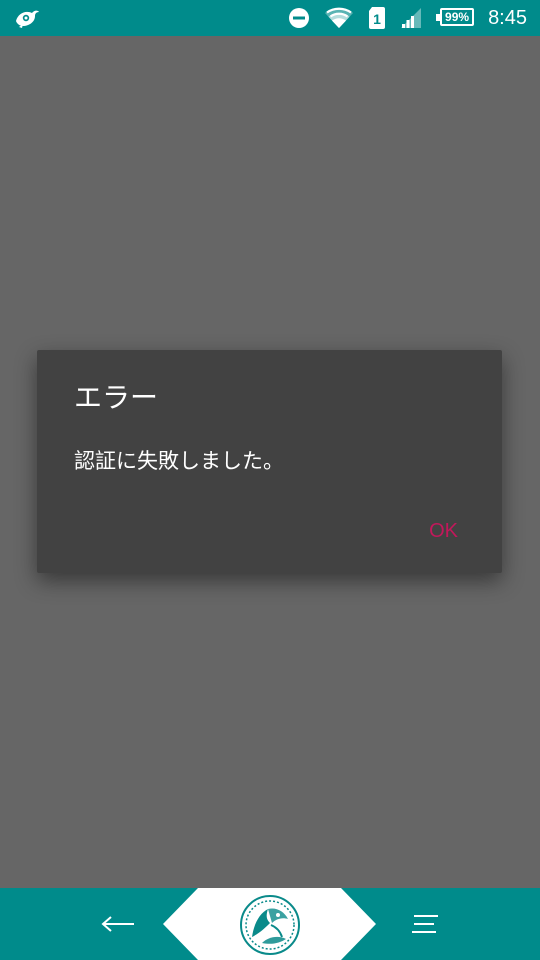 The width and height of the screenshot is (540, 960). I want to click on wifi-icon, so click(339, 17).